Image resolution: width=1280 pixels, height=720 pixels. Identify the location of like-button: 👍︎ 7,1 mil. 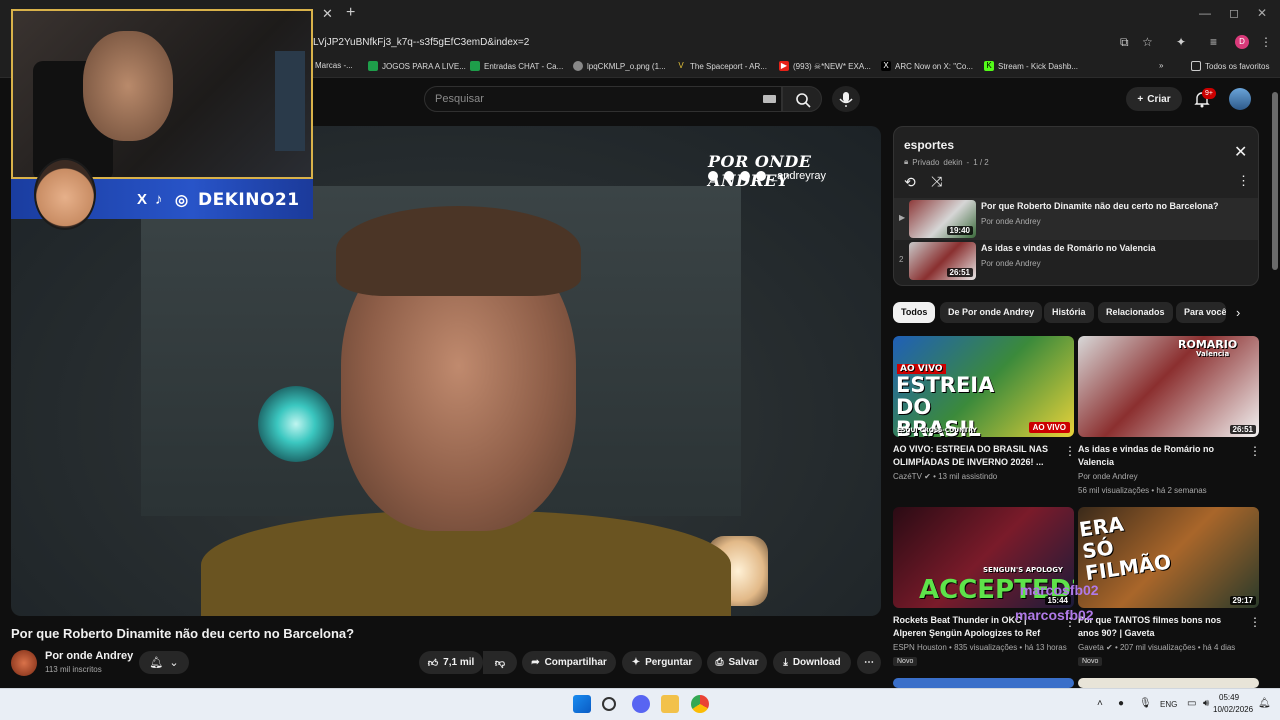
(451, 662).